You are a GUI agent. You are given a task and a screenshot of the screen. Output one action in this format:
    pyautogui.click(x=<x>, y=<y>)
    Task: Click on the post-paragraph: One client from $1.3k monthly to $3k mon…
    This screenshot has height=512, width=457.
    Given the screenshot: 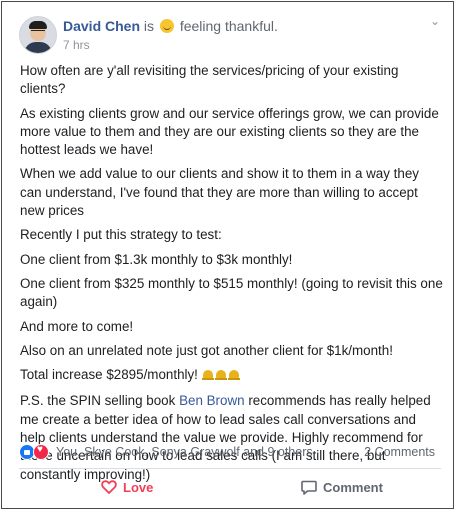 What is the action you would take?
    pyautogui.click(x=156, y=259)
    